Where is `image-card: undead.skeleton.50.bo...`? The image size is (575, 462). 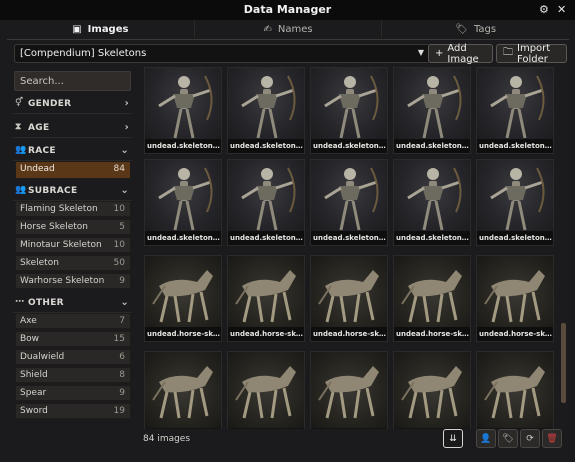 image-card: undead.skeleton.50.bo... is located at coordinates (515, 202).